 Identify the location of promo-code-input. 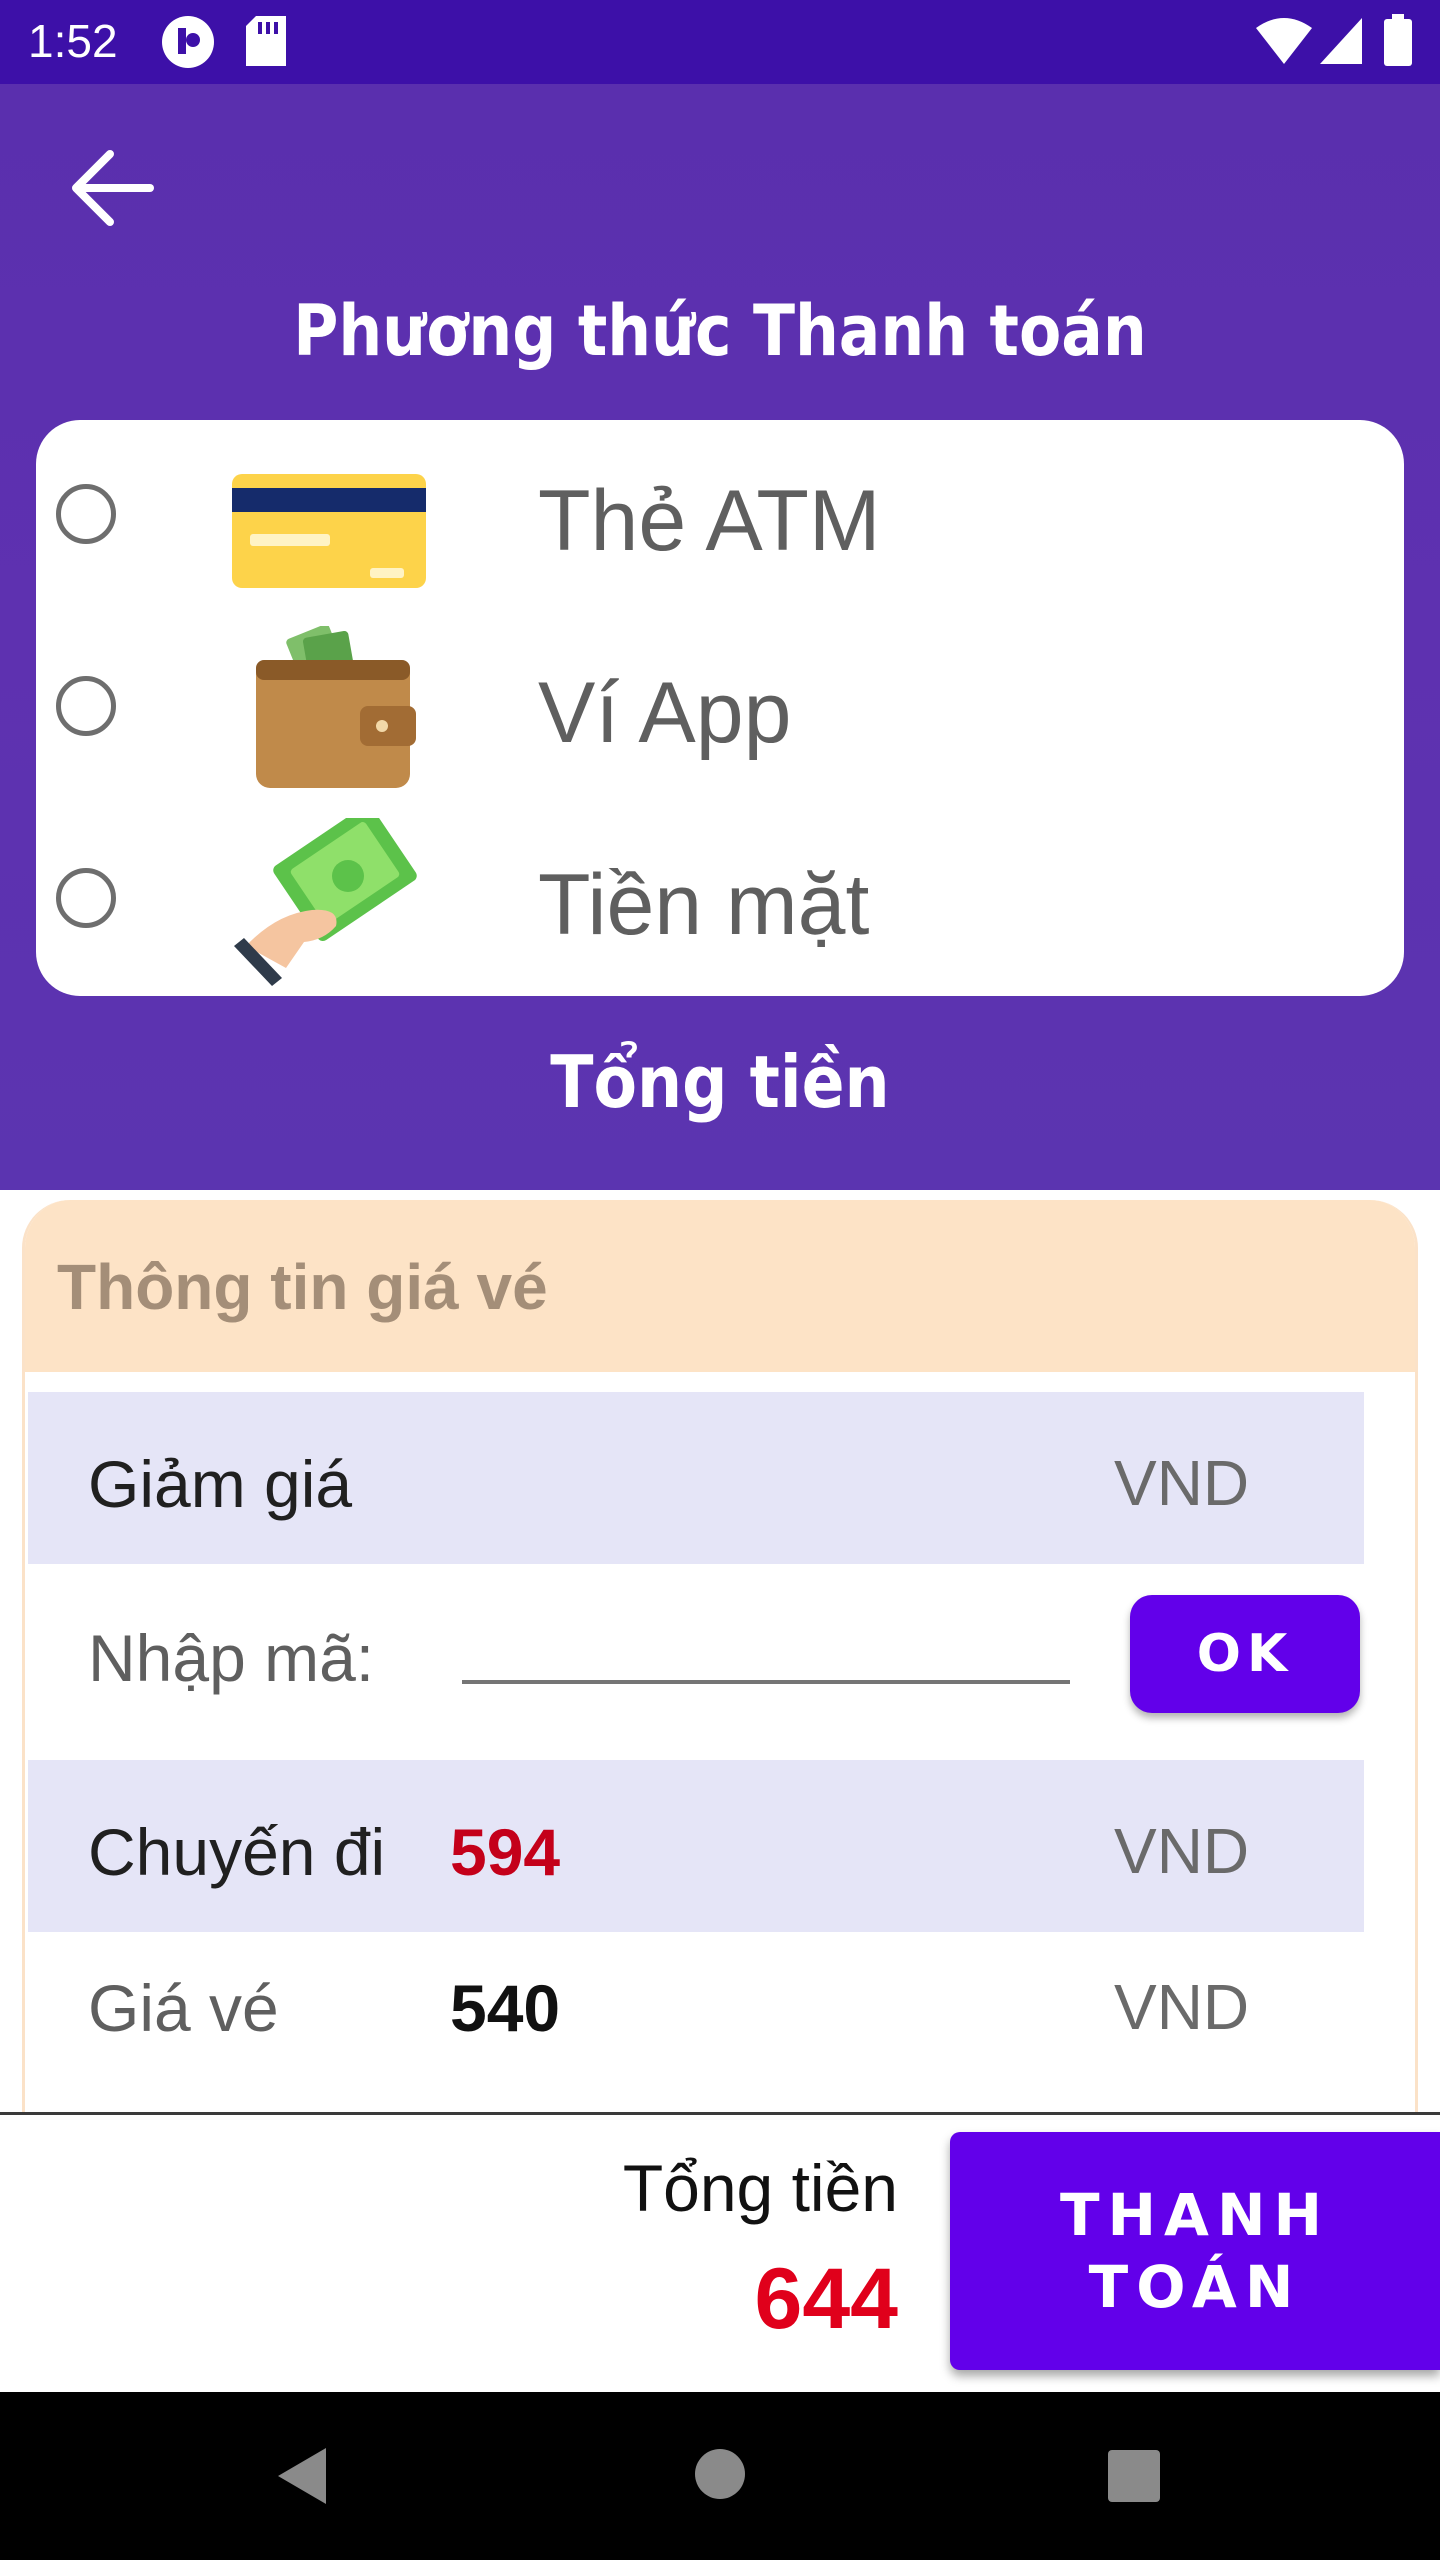
(766, 1639).